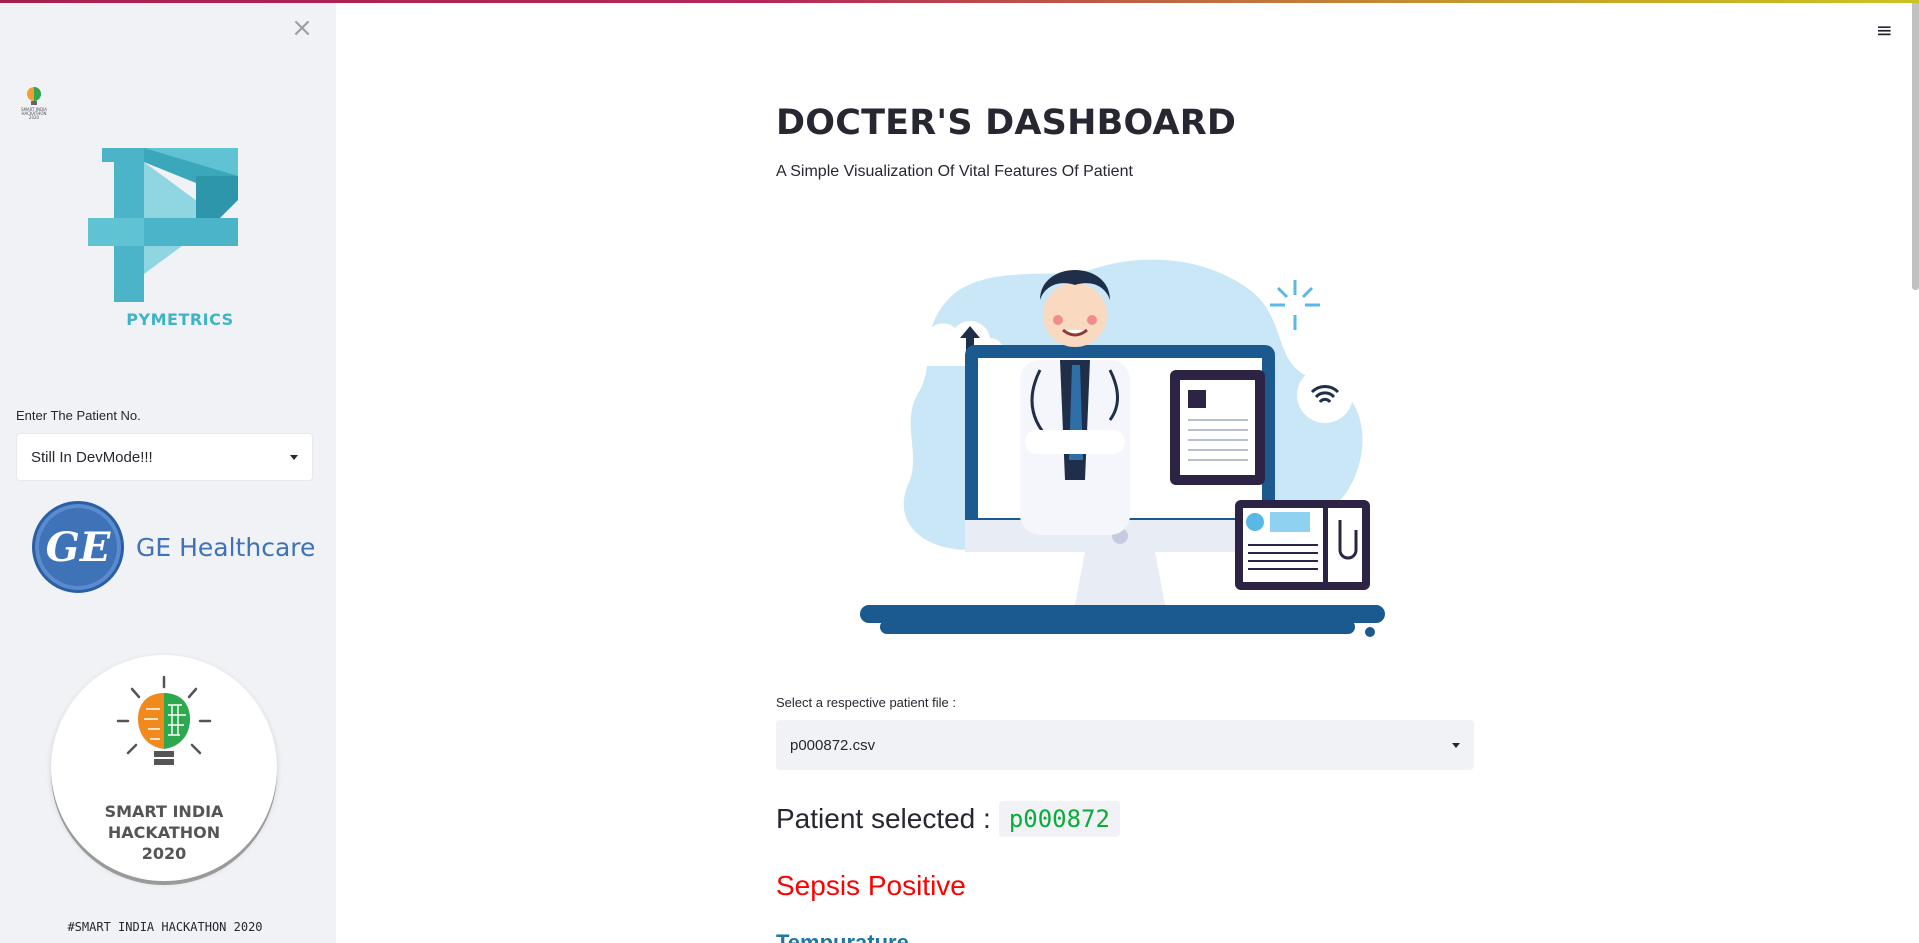 This screenshot has height=943, width=1919. Describe the element at coordinates (871, 885) in the screenshot. I see `diagnosis-status: Sepsis Positive` at that location.